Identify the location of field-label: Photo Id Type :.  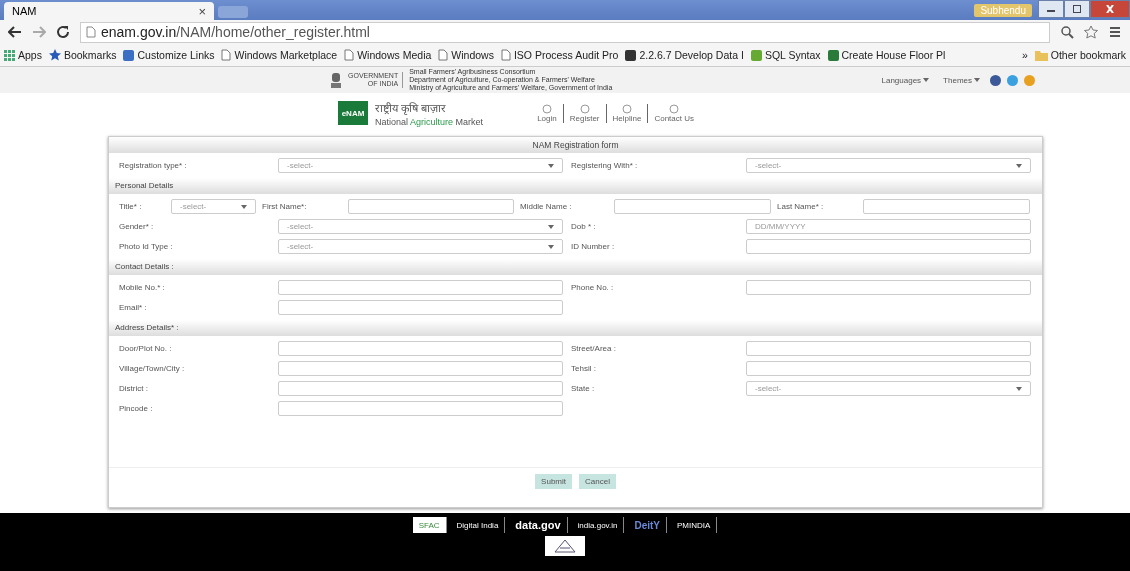
(146, 246).